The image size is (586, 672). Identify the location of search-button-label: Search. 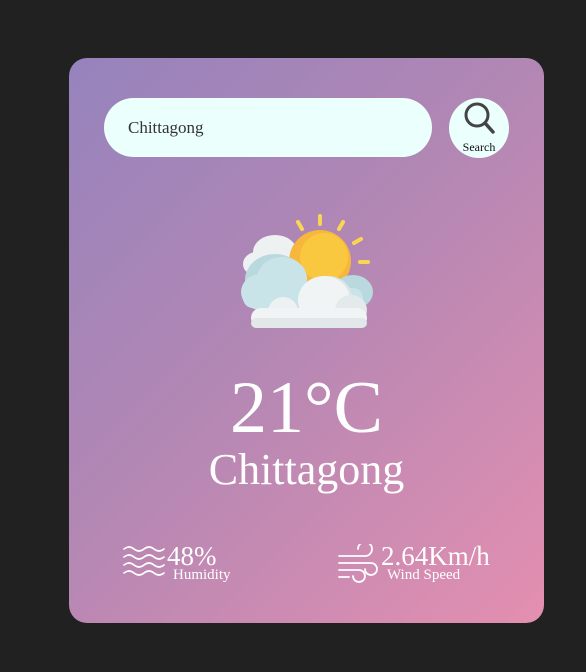
(479, 147).